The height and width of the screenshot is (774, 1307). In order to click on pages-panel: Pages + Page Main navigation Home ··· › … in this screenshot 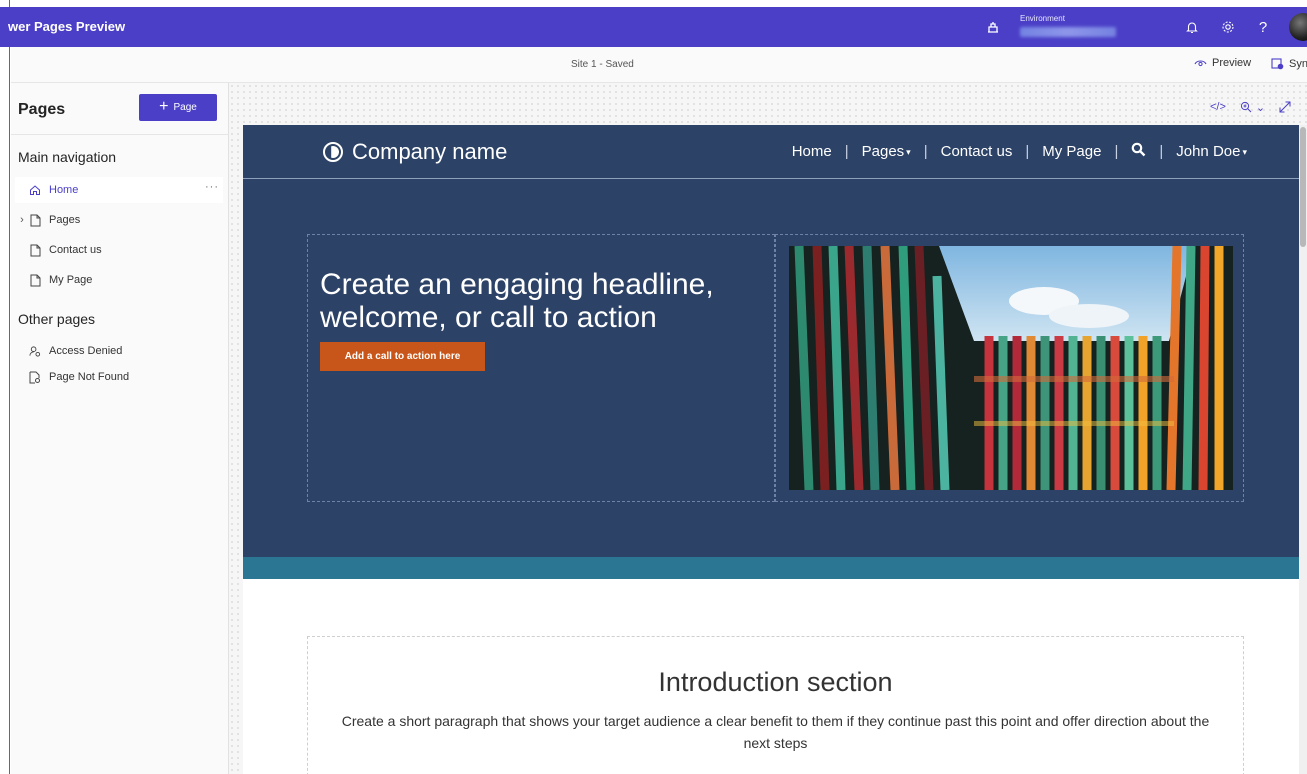, I will do `click(120, 428)`.